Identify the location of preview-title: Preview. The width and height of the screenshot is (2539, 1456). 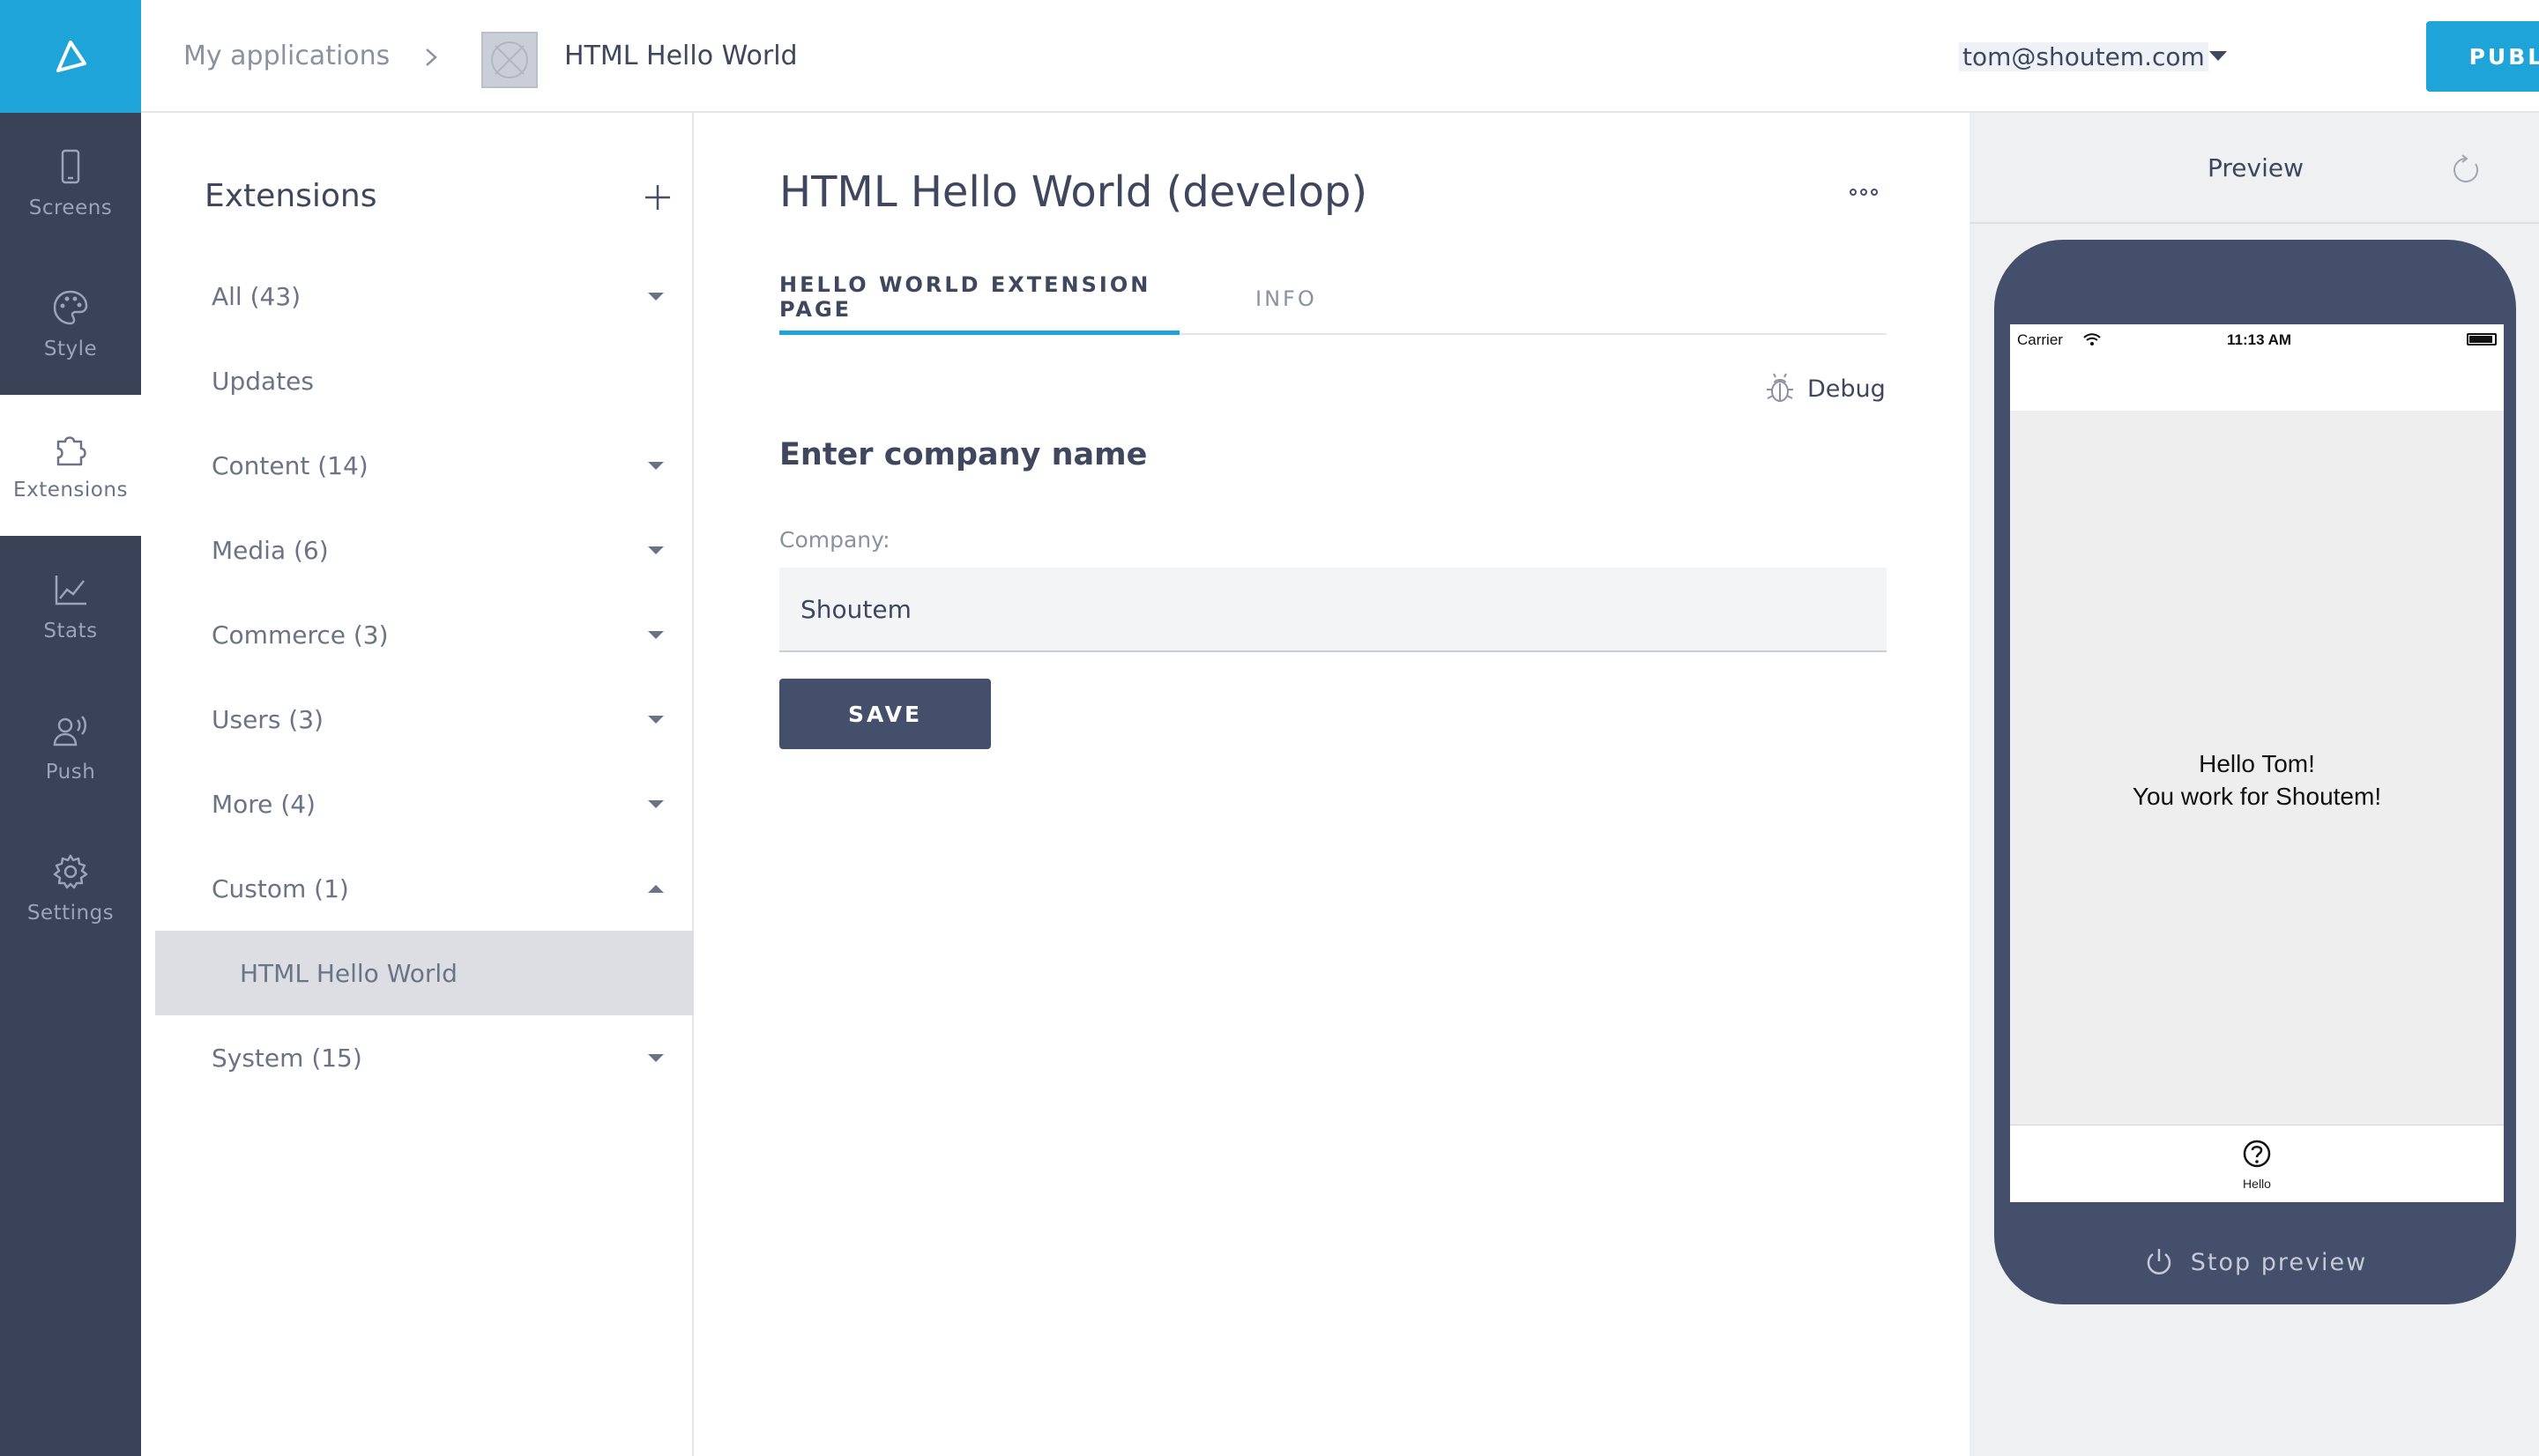
(2256, 167).